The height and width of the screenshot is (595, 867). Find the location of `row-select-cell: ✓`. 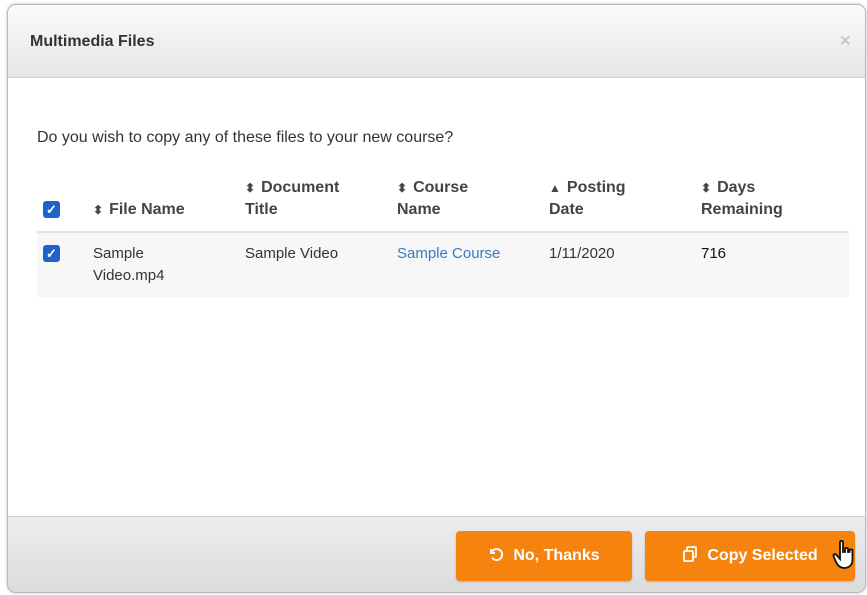

row-select-cell: ✓ is located at coordinates (62, 264).